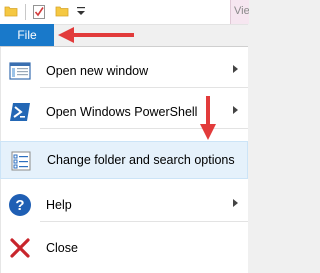  I want to click on customize-toolbar-icon, so click(81, 11).